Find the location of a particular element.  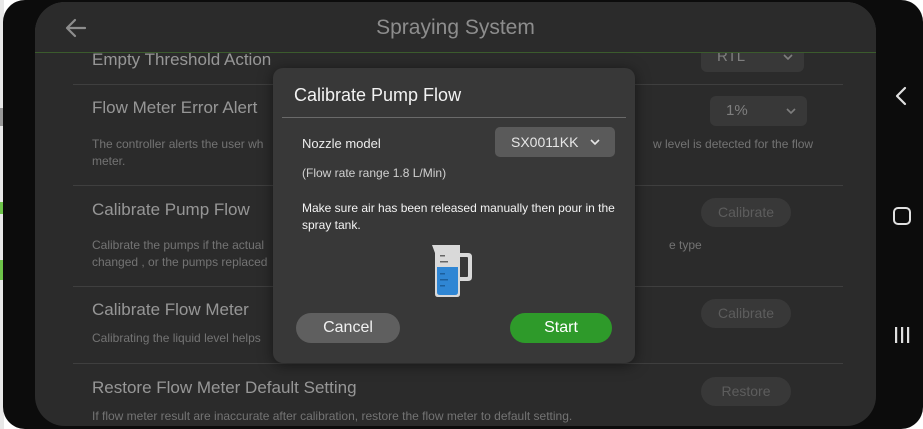

system-nav-bar is located at coordinates (901, 214).